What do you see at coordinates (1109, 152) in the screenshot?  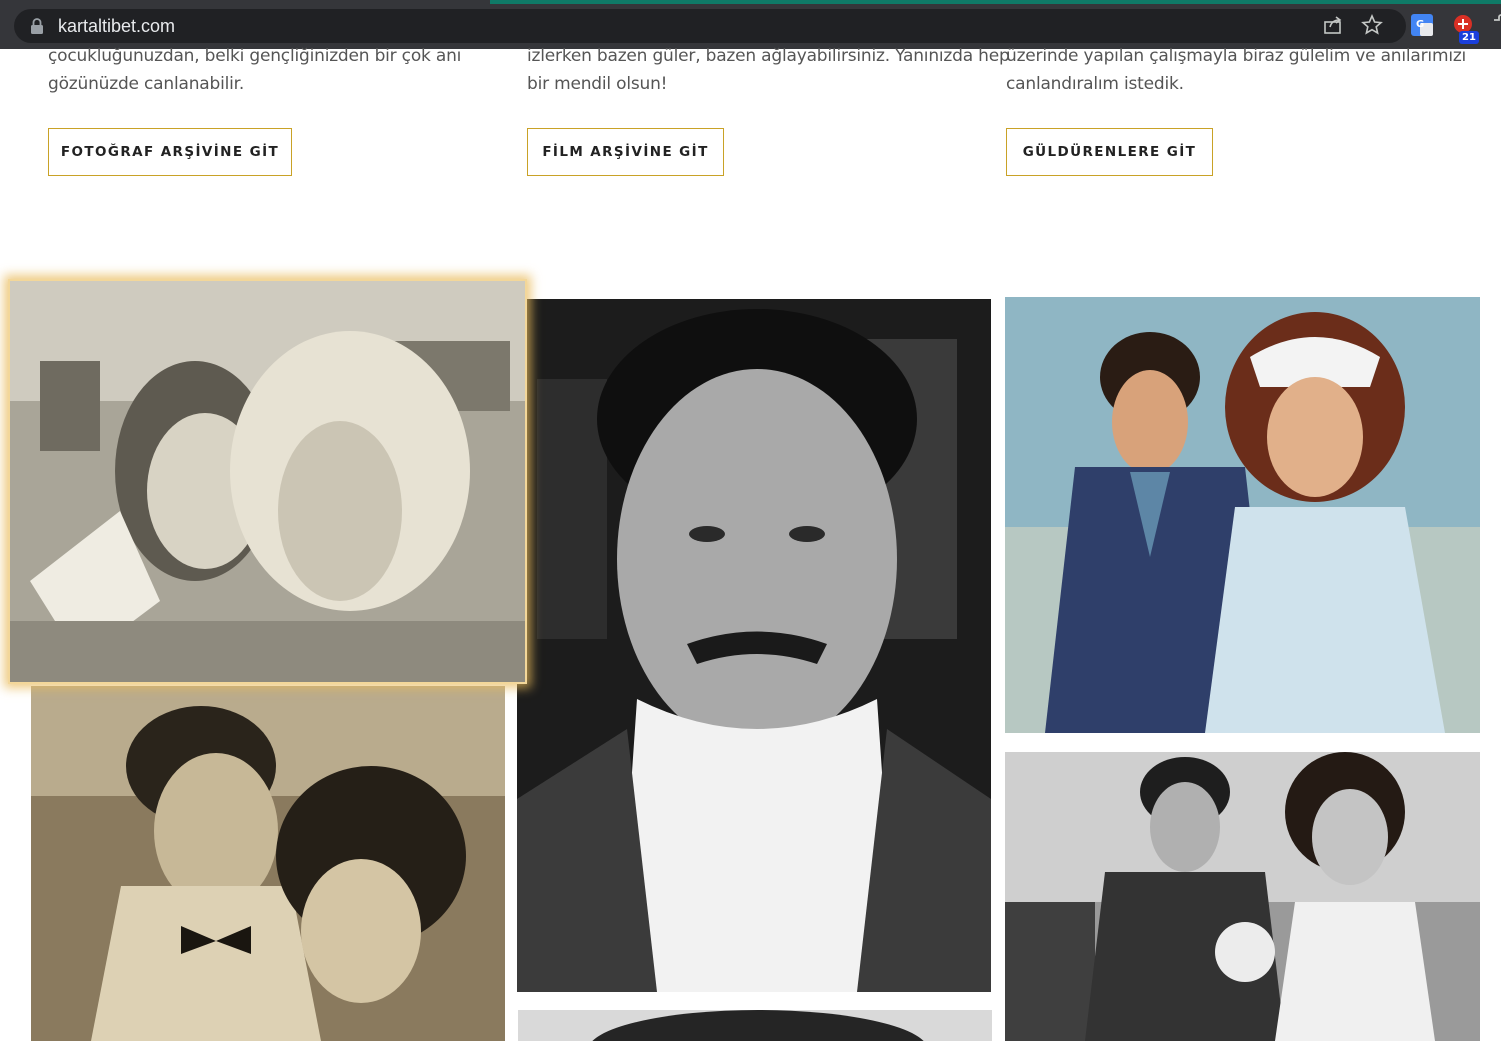 I see `comedy-button: GÜLDÜRENLERE GİT` at bounding box center [1109, 152].